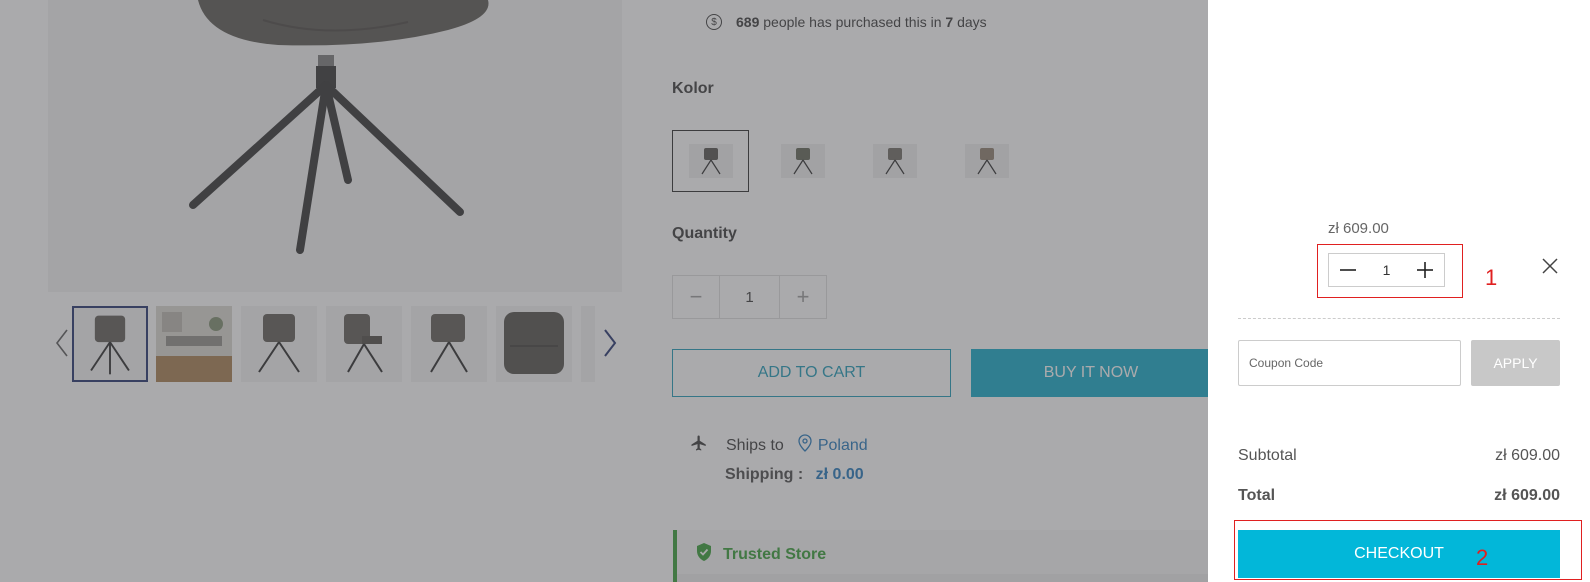 The image size is (1590, 582). Describe the element at coordinates (1267, 455) in the screenshot. I see `subtotal-label: Subtotal` at that location.